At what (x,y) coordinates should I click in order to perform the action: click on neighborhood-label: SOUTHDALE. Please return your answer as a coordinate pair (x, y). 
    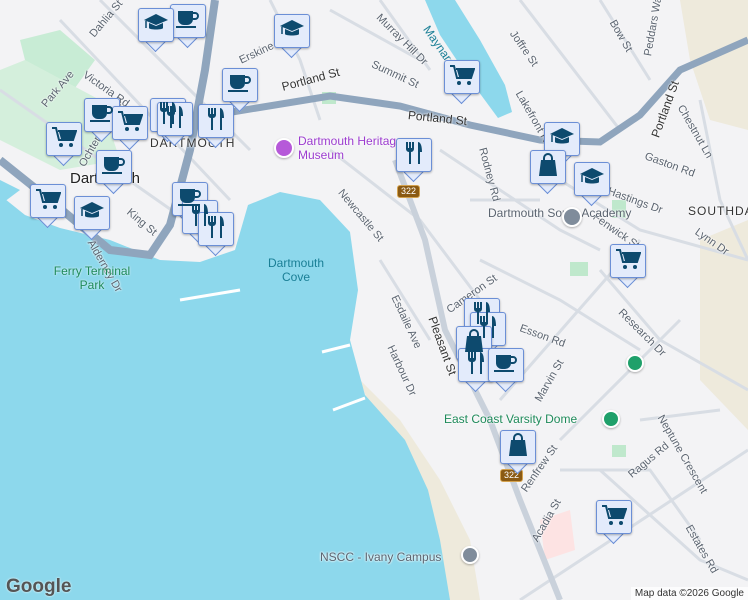
    Looking at the image, I should click on (718, 211).